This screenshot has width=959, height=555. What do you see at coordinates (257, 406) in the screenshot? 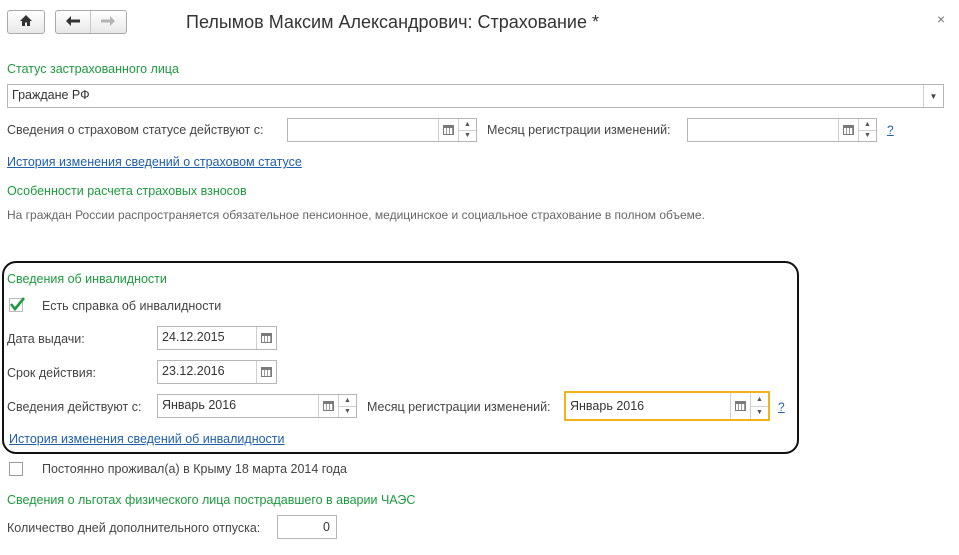
I see `disability-effective-from-field: Январь 2016 ▲ ▼` at bounding box center [257, 406].